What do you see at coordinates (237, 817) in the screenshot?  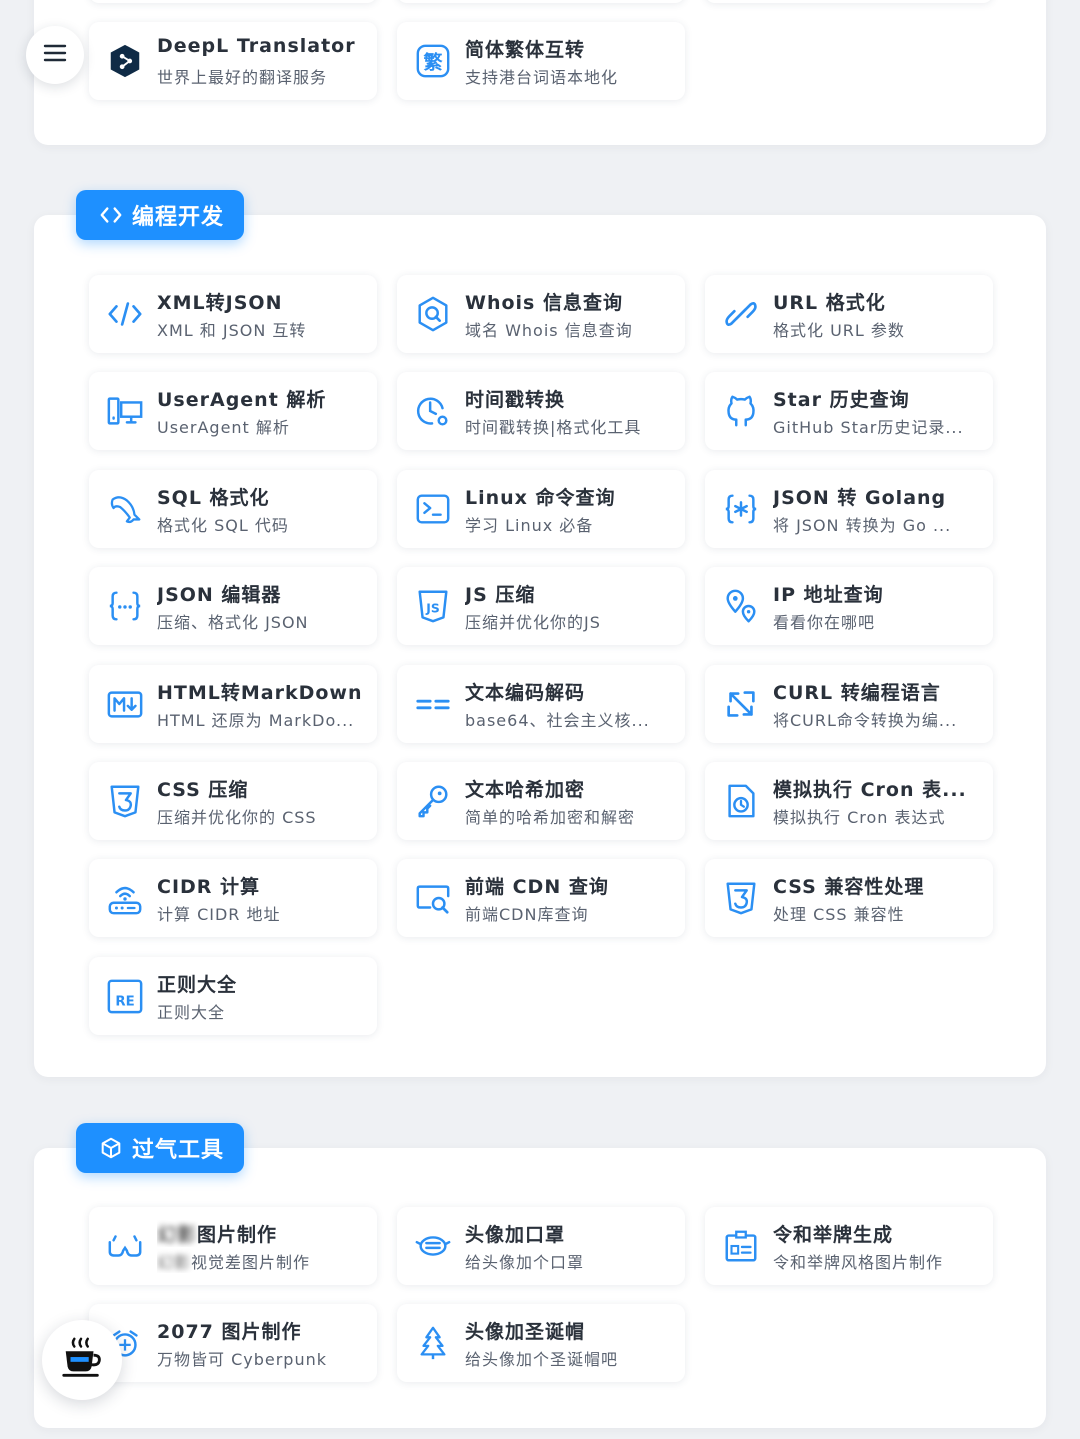 I see `tool-desc: 压缩并优化你的 CSS` at bounding box center [237, 817].